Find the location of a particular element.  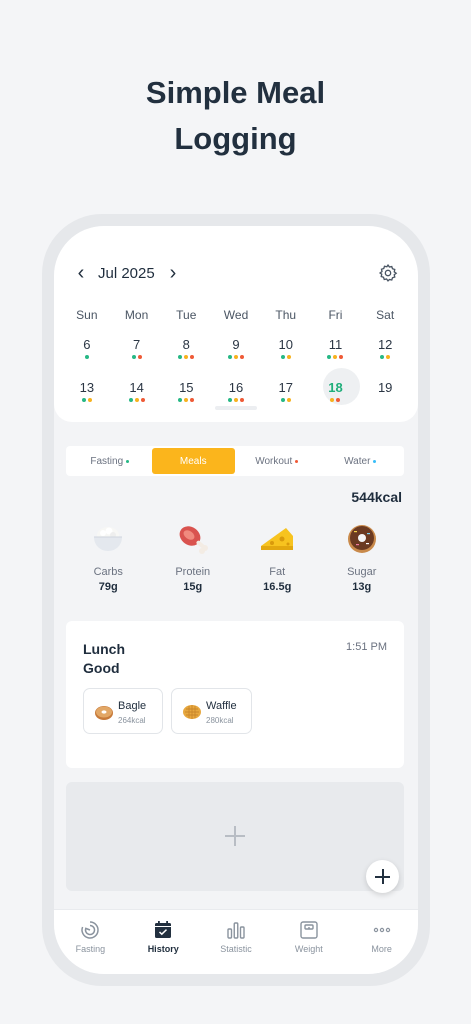

meal-rating: Good is located at coordinates (101, 668).